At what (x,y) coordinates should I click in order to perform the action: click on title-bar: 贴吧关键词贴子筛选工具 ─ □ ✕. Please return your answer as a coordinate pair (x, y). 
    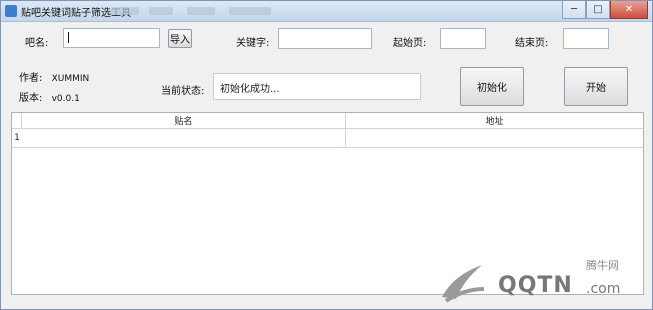
    Looking at the image, I should click on (326, 11).